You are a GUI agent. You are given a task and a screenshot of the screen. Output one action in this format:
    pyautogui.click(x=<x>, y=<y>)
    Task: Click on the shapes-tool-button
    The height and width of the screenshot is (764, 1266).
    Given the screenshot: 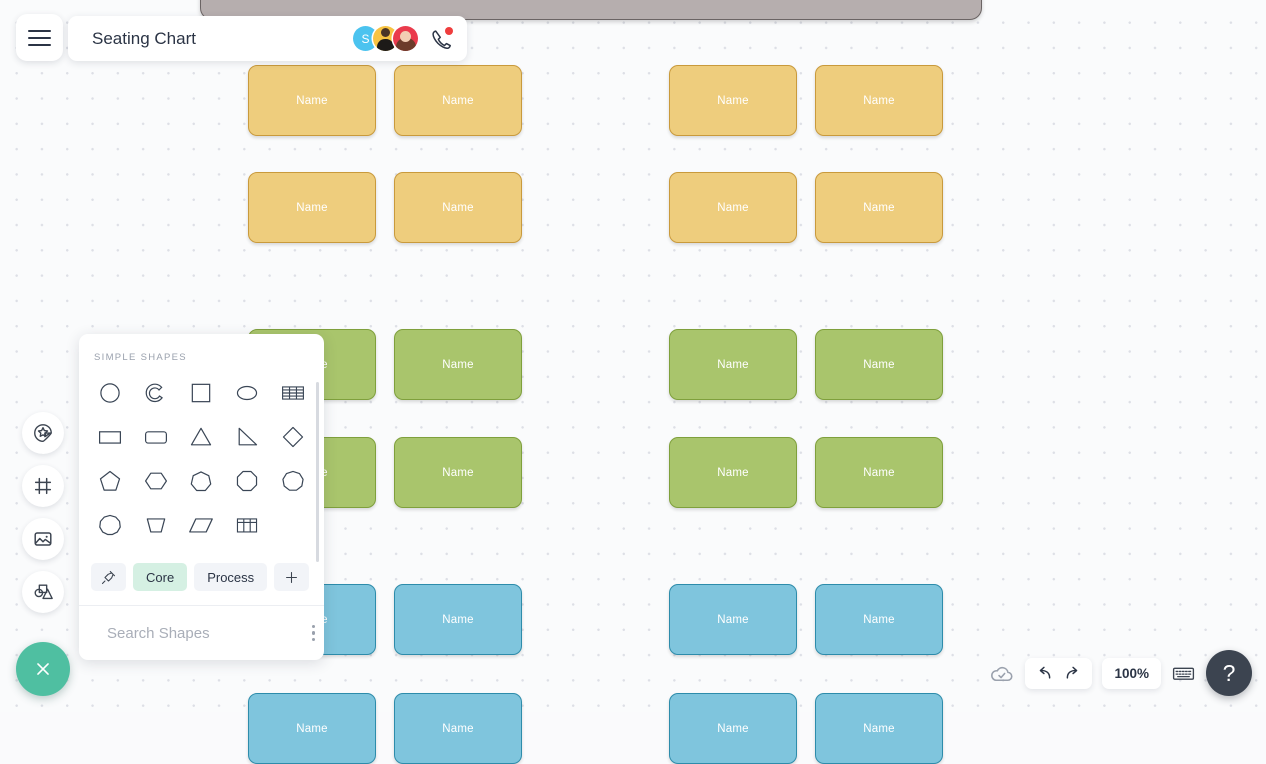 What is the action you would take?
    pyautogui.click(x=43, y=592)
    